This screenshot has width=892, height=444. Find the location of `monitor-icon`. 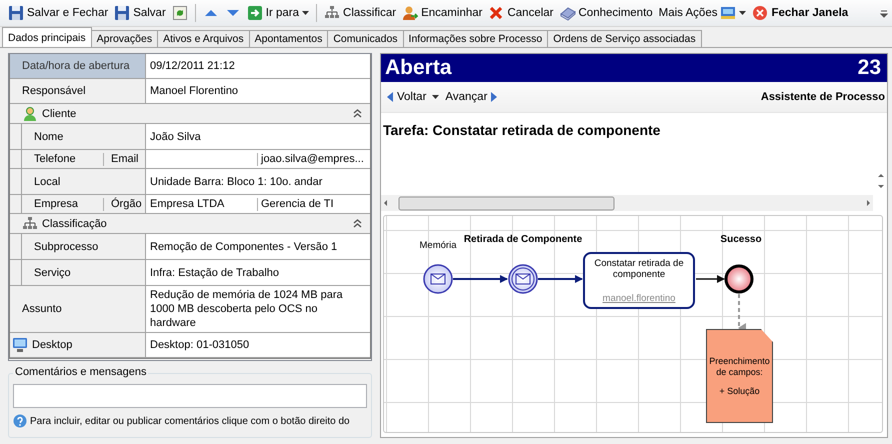

monitor-icon is located at coordinates (20, 345).